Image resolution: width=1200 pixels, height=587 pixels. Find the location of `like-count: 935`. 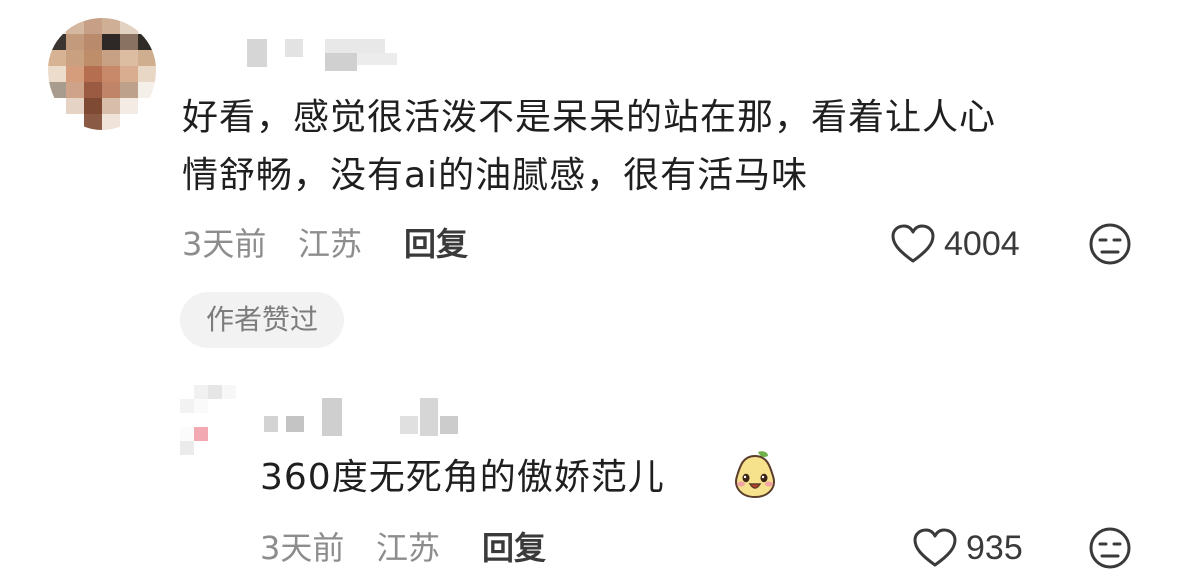

like-count: 935 is located at coordinates (994, 548).